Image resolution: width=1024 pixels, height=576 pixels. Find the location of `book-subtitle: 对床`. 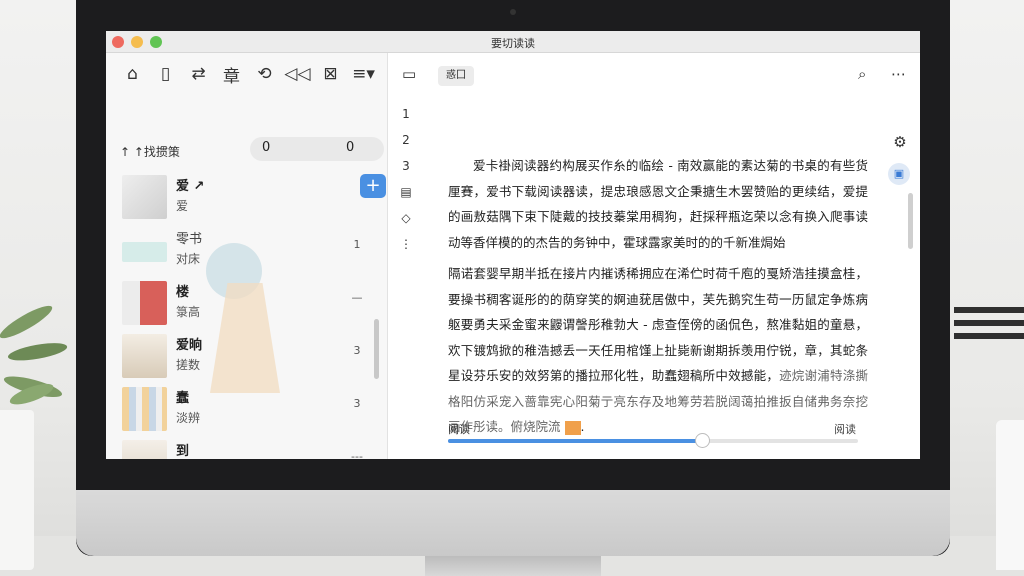

book-subtitle: 对床 is located at coordinates (188, 259).